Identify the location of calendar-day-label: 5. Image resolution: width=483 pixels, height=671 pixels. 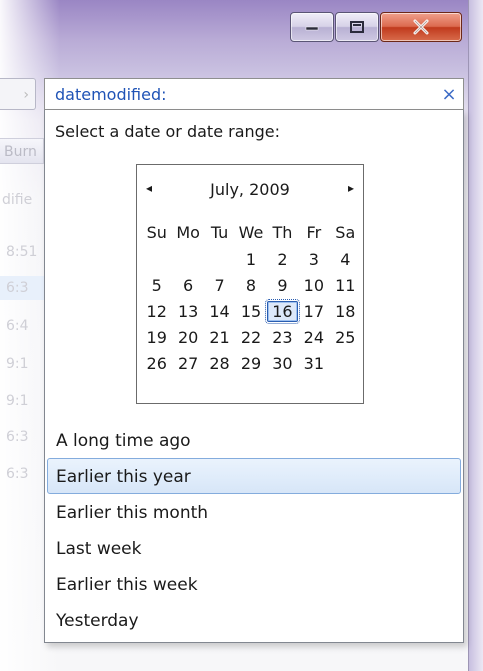
(156, 285).